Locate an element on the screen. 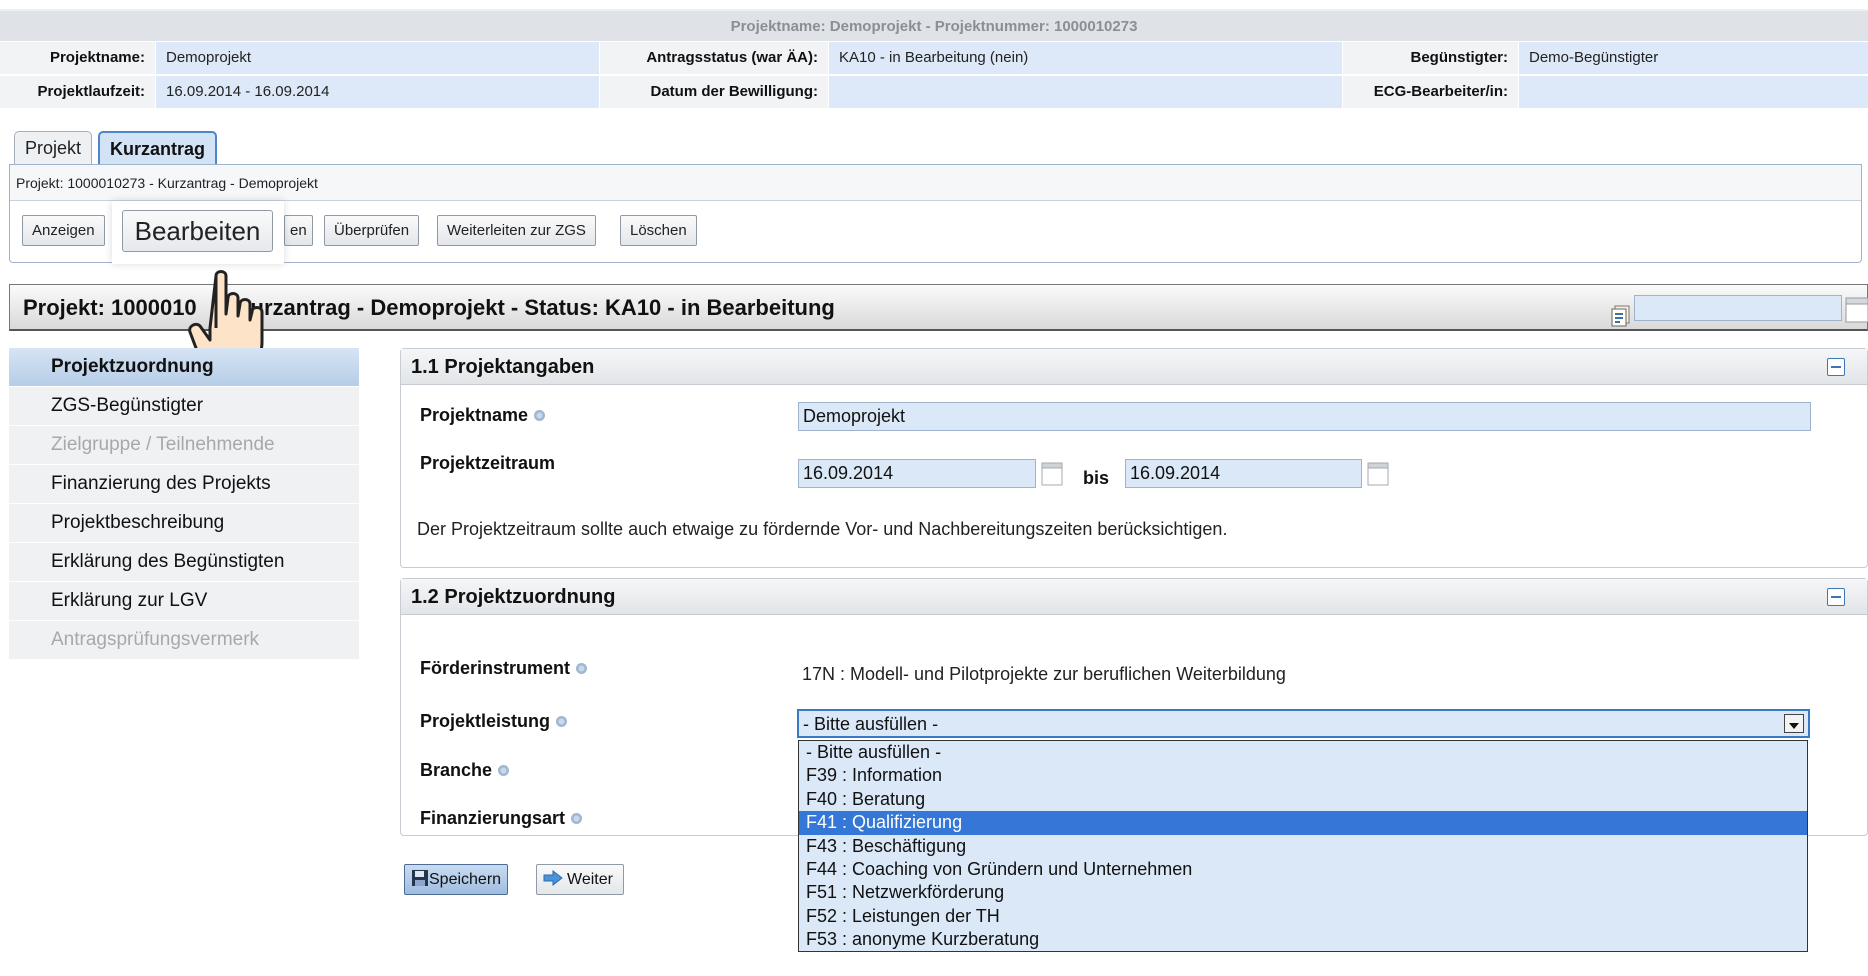 Image resolution: width=1868 pixels, height=976 pixels. weiter-label: Weiter is located at coordinates (590, 879).